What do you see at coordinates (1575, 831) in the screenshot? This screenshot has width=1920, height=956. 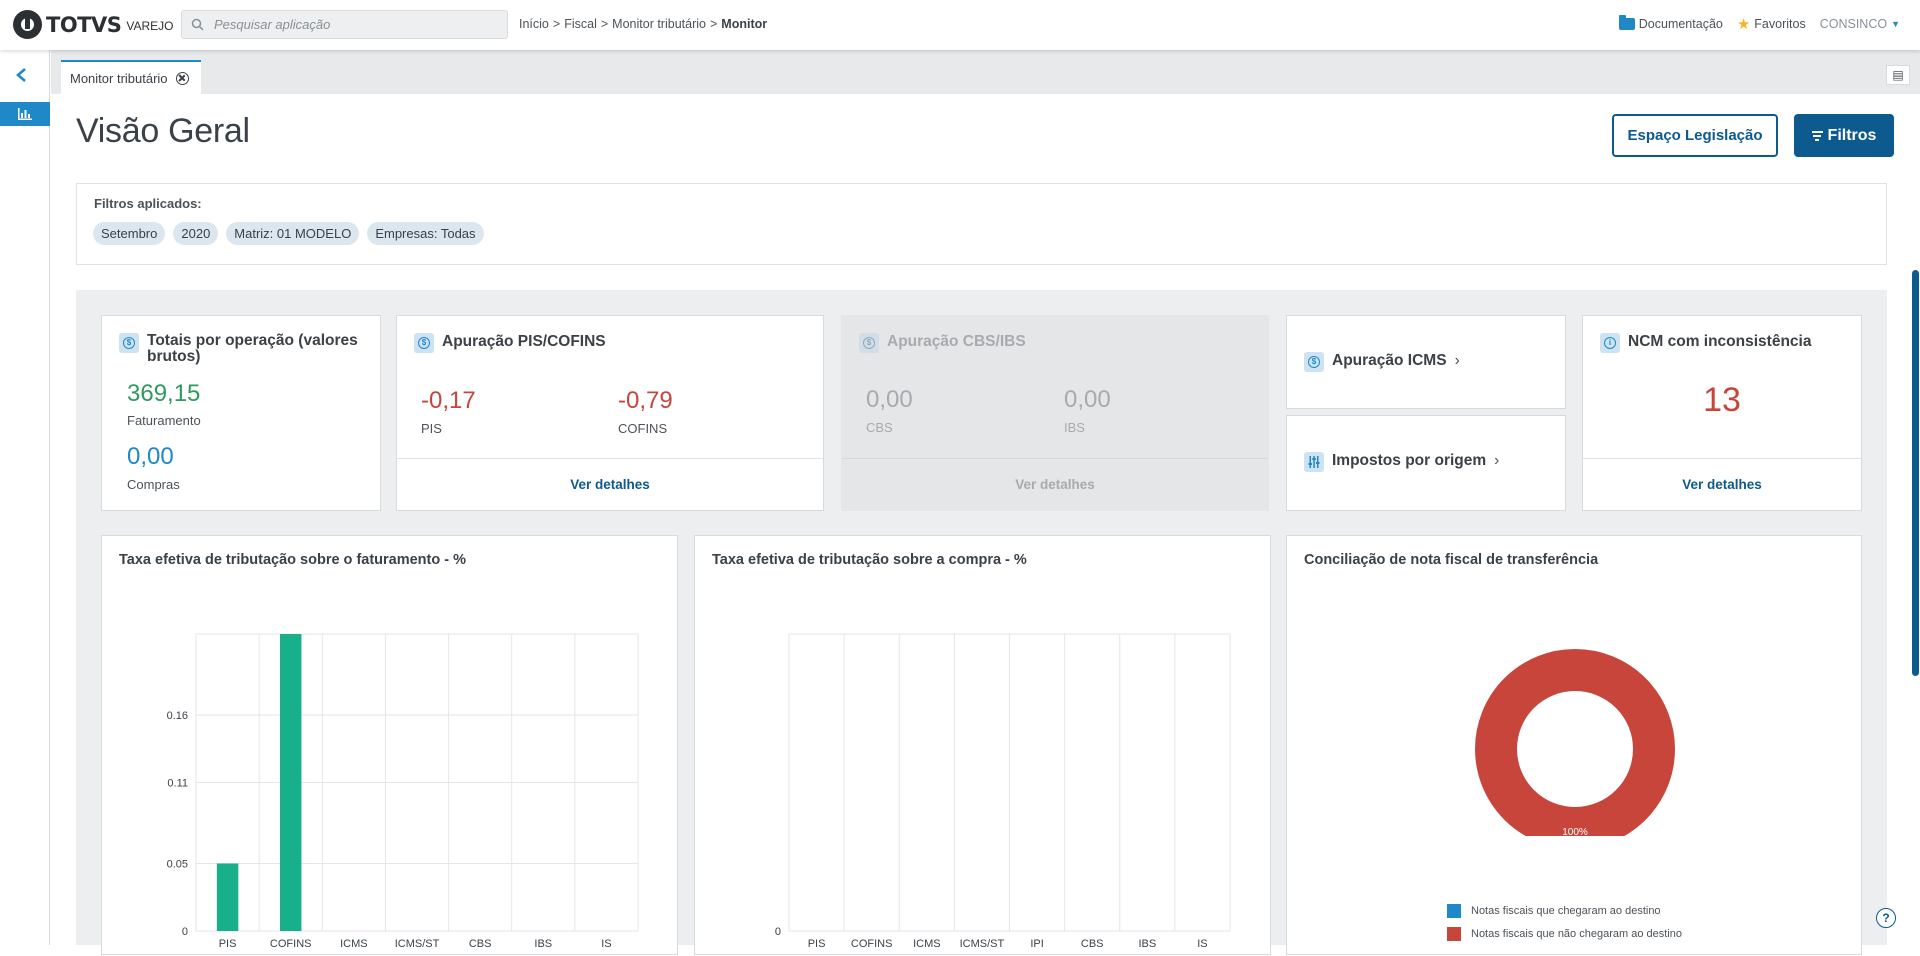 I see `slice-label: 100%` at bounding box center [1575, 831].